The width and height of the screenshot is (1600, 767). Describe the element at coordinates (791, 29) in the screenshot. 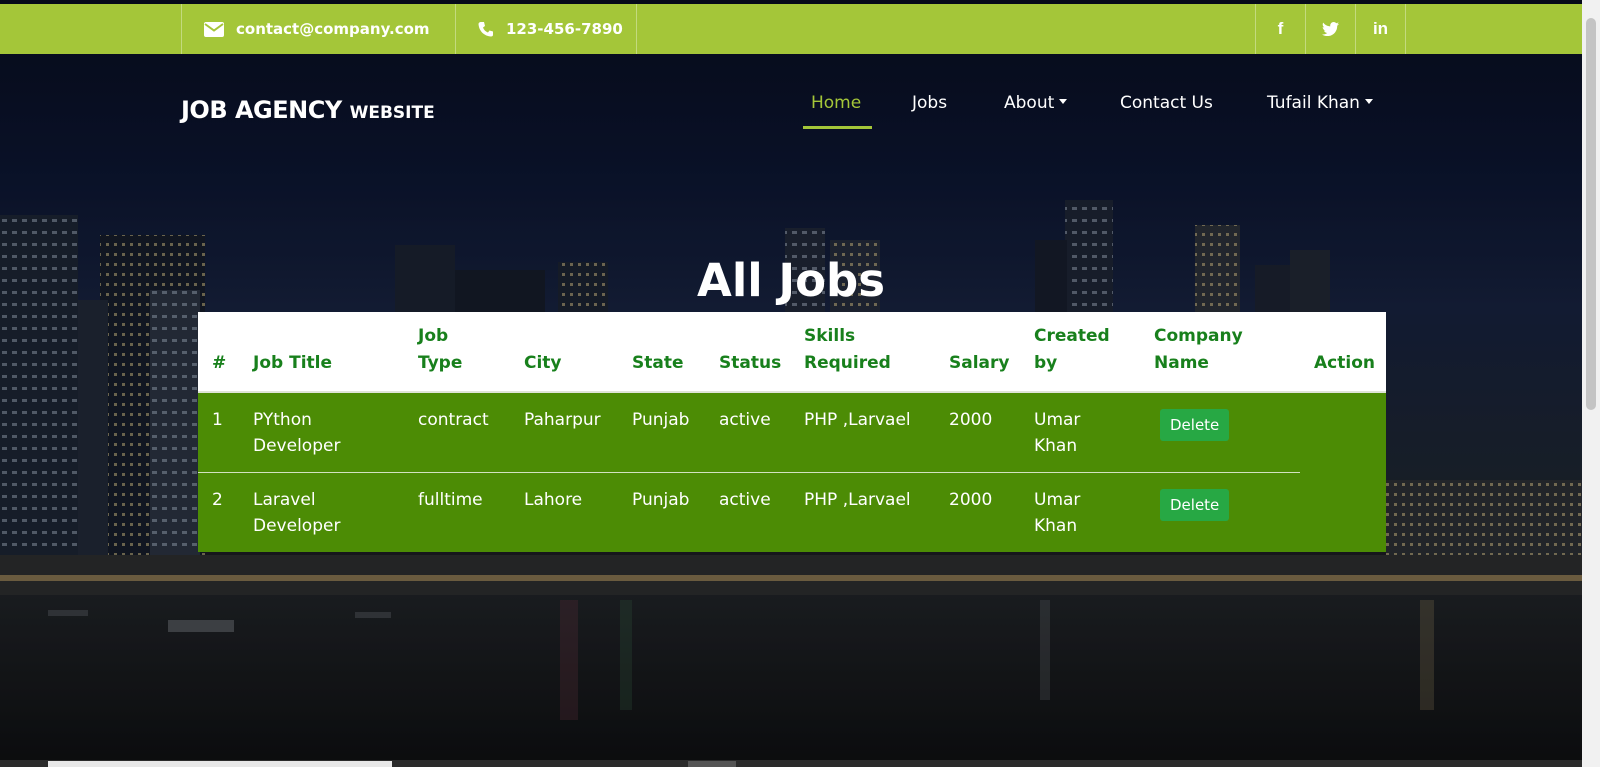

I see `contact-bar: contact@company.com 123-456-7890 f in` at that location.